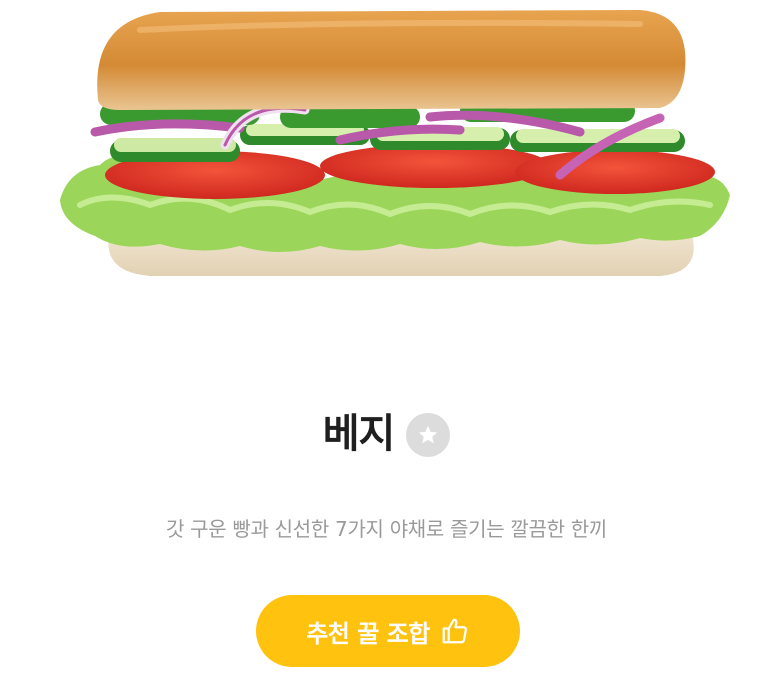 Image resolution: width=773 pixels, height=675 pixels. I want to click on recommend-combo-button: 추천 꿀 조합, so click(388, 631).